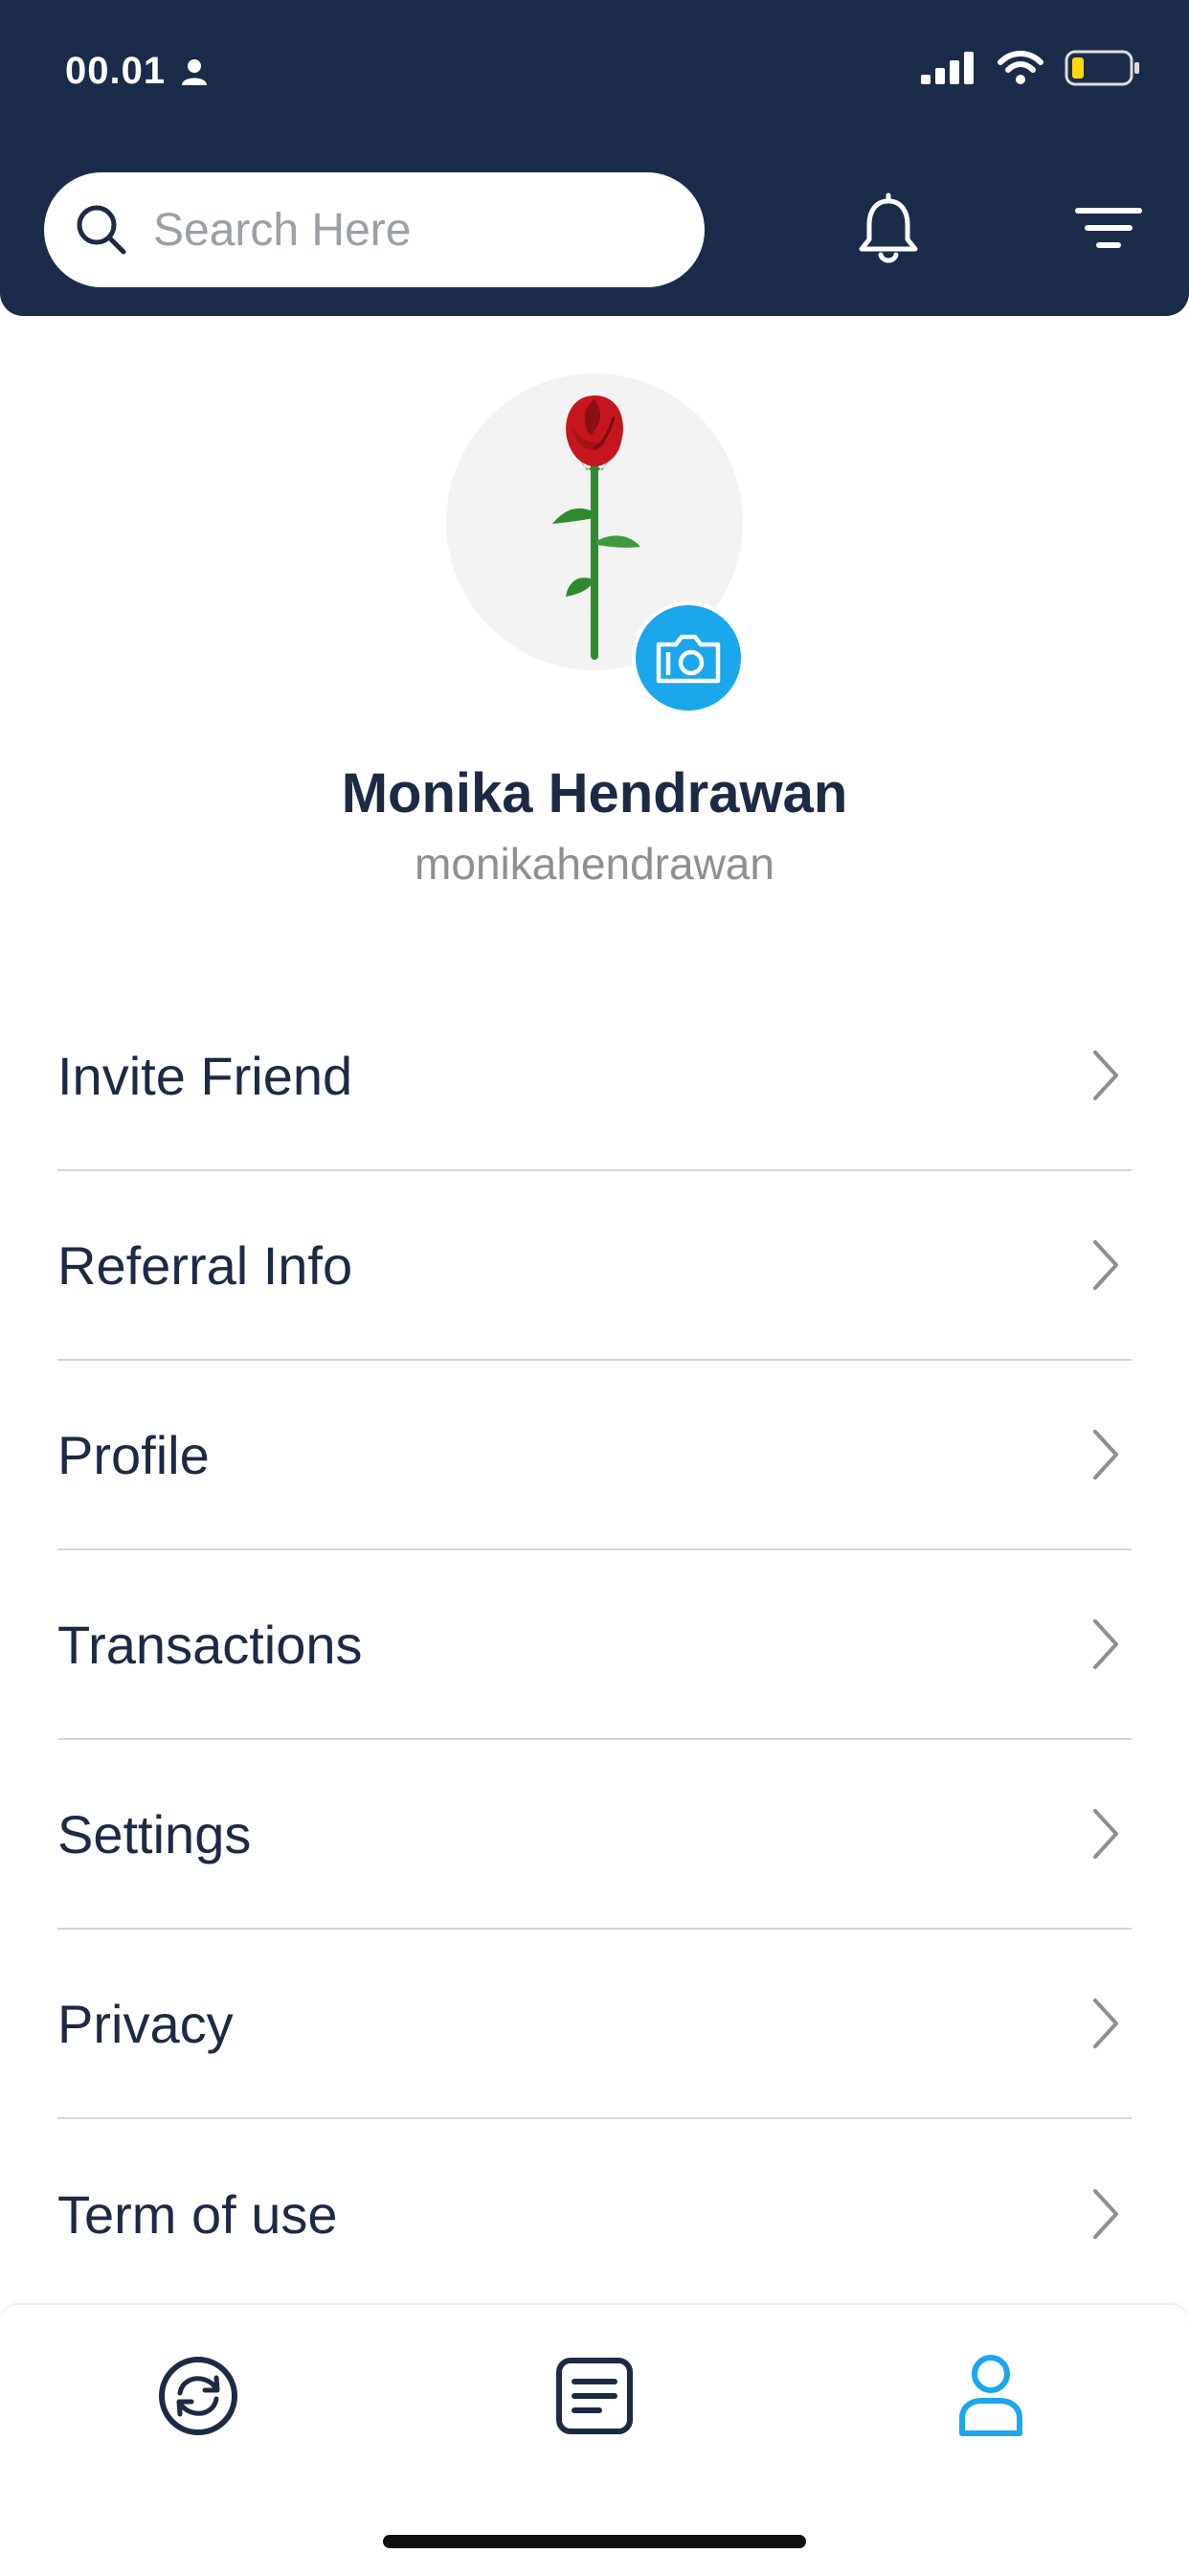 The width and height of the screenshot is (1189, 2576). I want to click on list-icon, so click(594, 2396).